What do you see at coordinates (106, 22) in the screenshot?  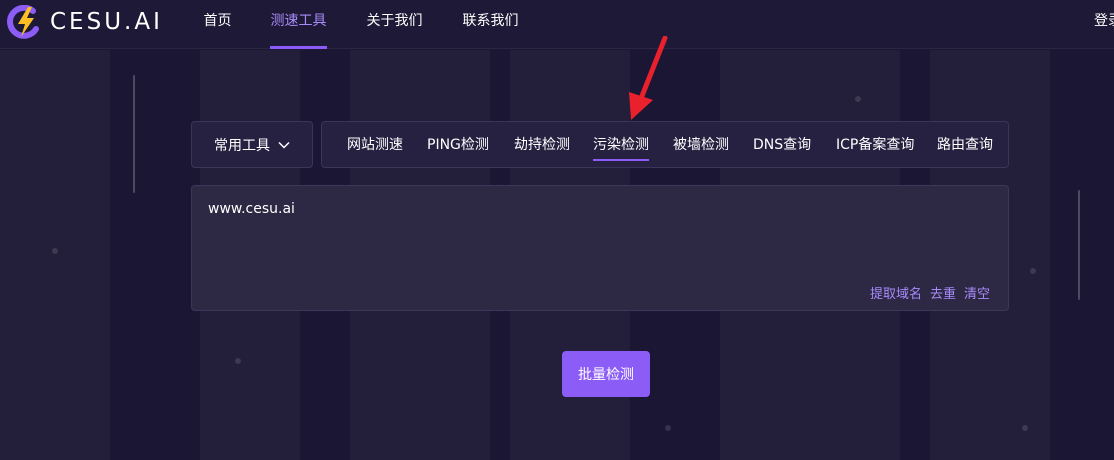 I see `brand-name: CESU.AI` at bounding box center [106, 22].